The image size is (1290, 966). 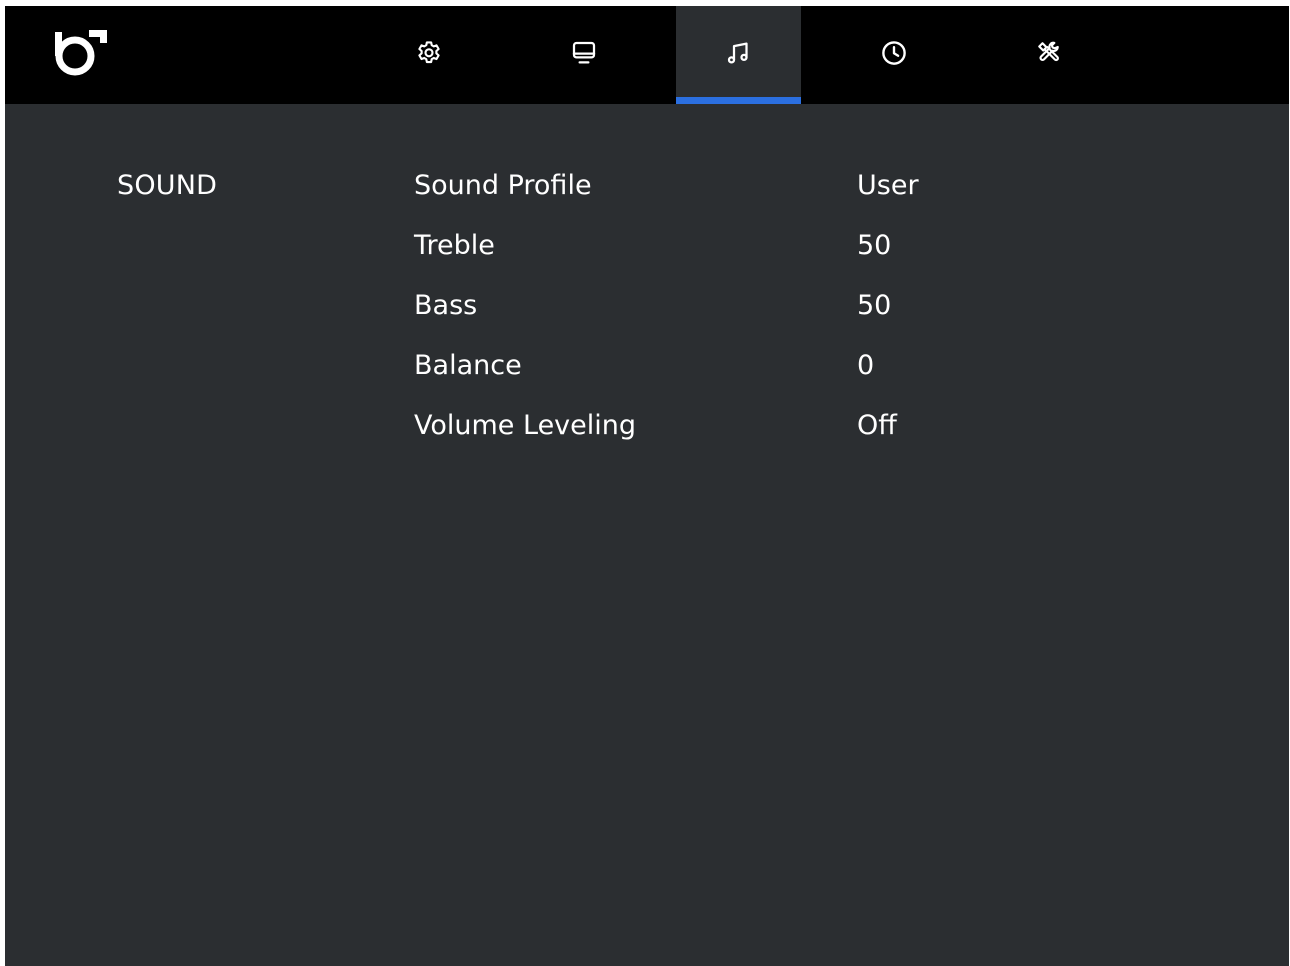 I want to click on setting-value: User, so click(x=888, y=185).